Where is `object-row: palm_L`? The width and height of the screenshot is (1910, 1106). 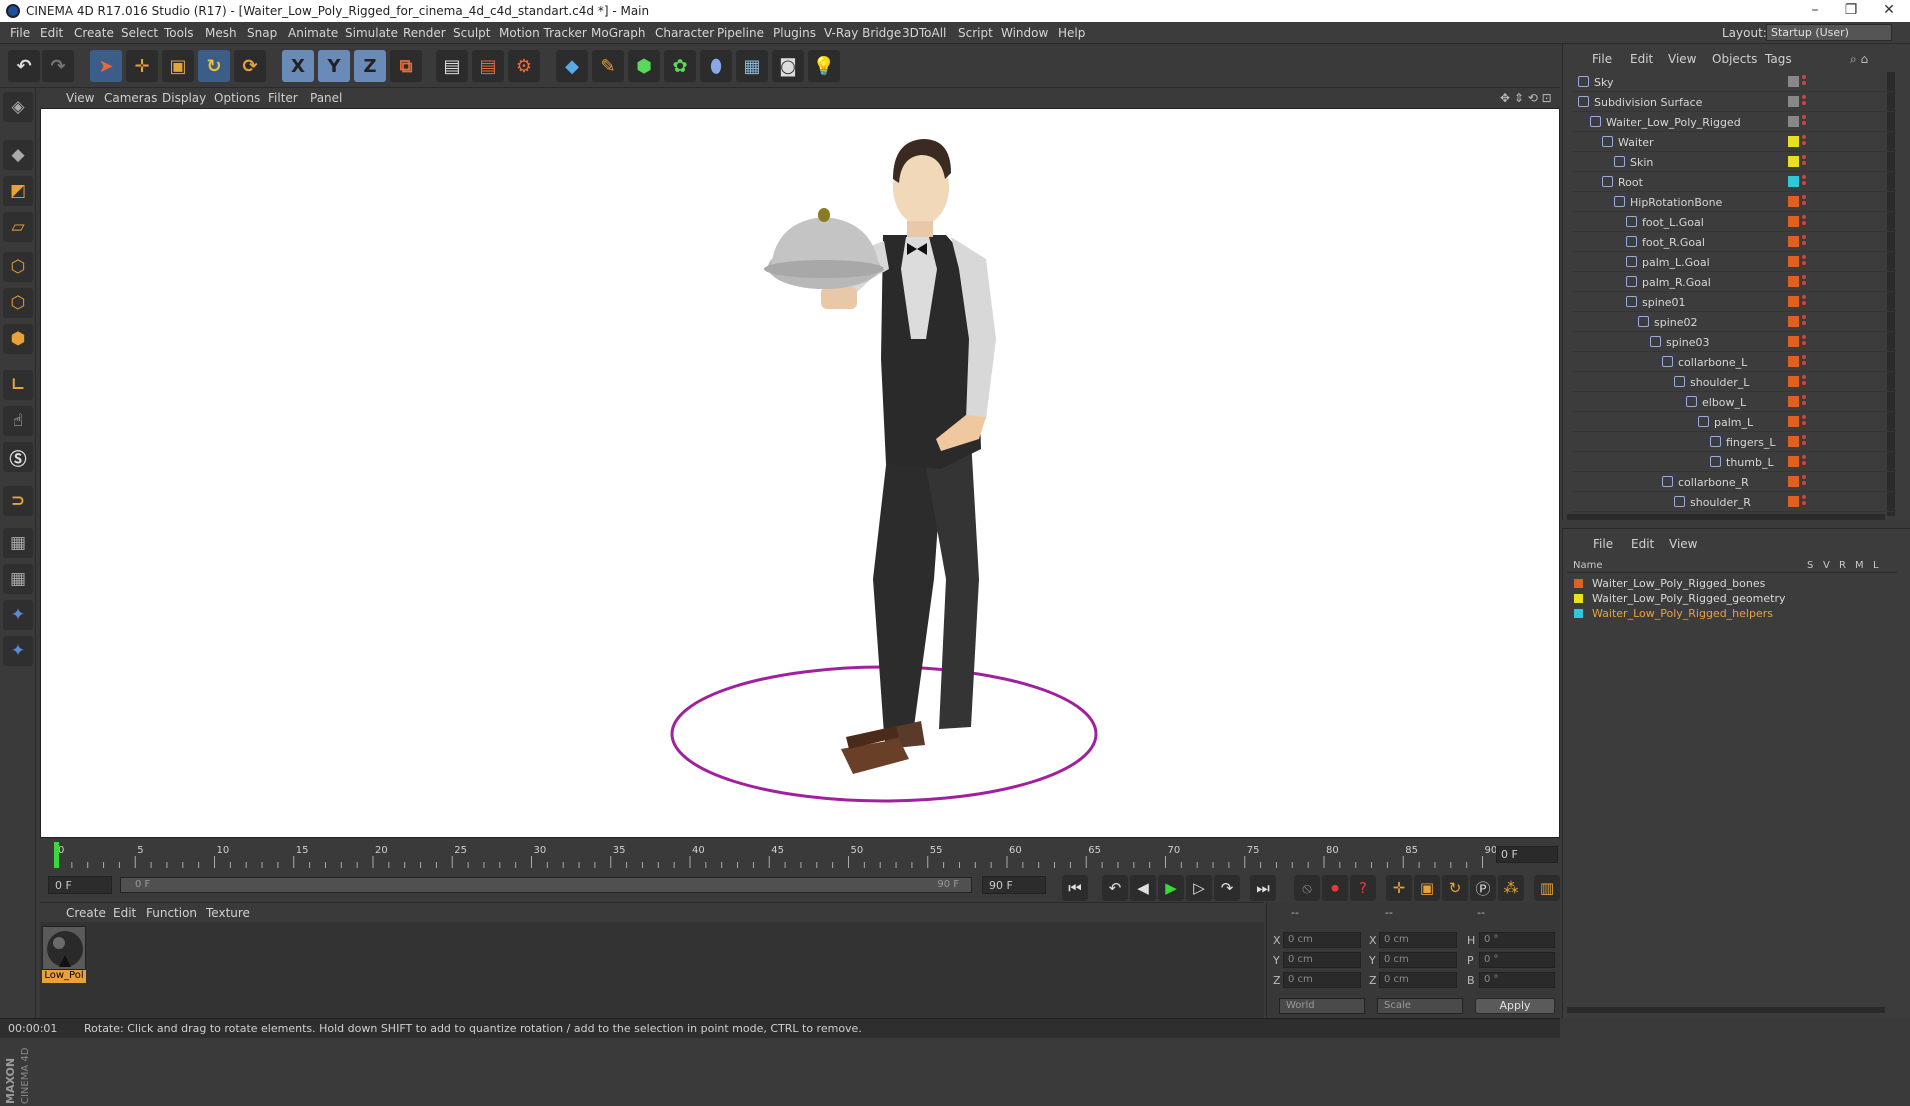
object-row: palm_L is located at coordinates (1734, 422).